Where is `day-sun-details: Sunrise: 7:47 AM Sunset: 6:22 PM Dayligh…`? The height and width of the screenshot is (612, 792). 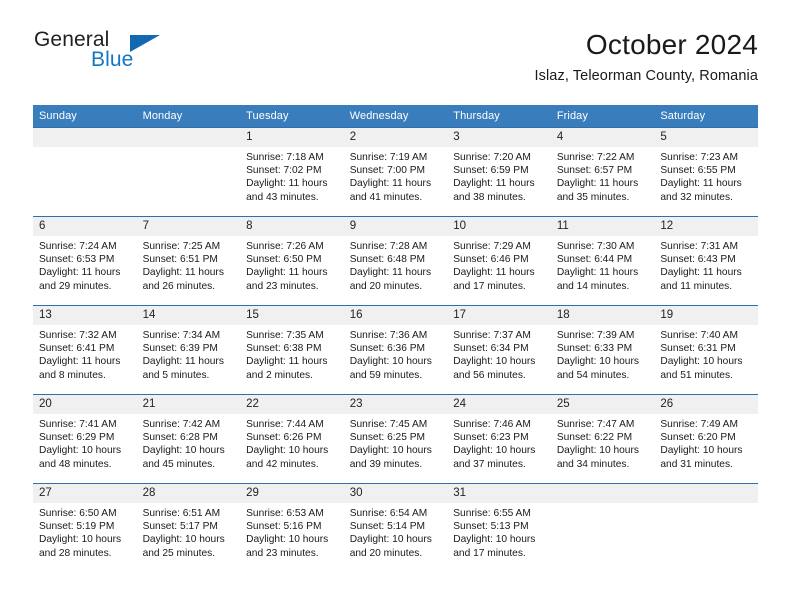 day-sun-details: Sunrise: 7:47 AM Sunset: 6:22 PM Dayligh… is located at coordinates (597, 444).